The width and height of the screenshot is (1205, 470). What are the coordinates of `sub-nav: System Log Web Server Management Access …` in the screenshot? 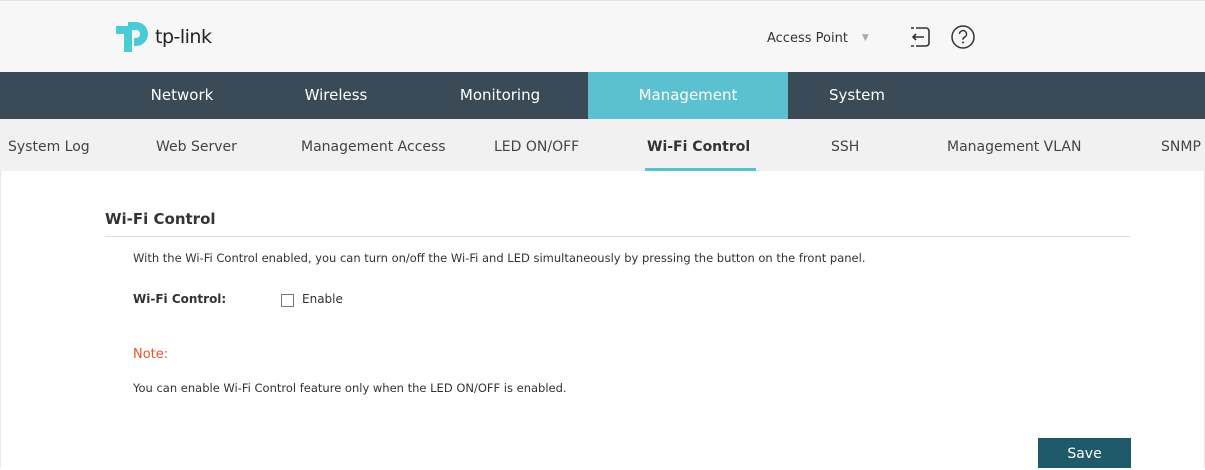 It's located at (602, 145).